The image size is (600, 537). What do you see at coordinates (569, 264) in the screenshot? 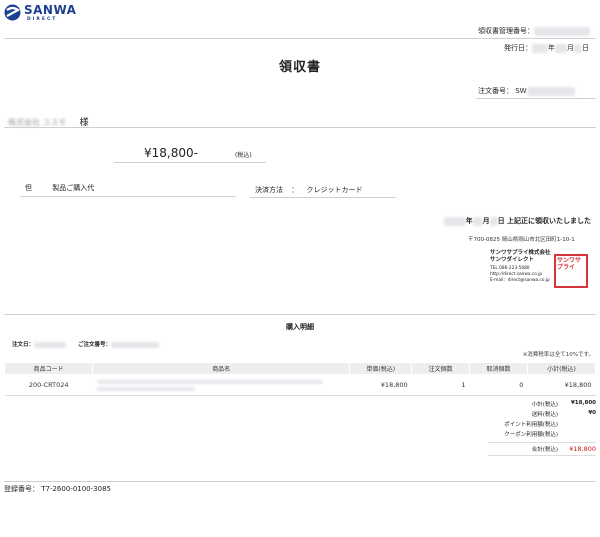
I see `seal-text: サンワサプライ` at bounding box center [569, 264].